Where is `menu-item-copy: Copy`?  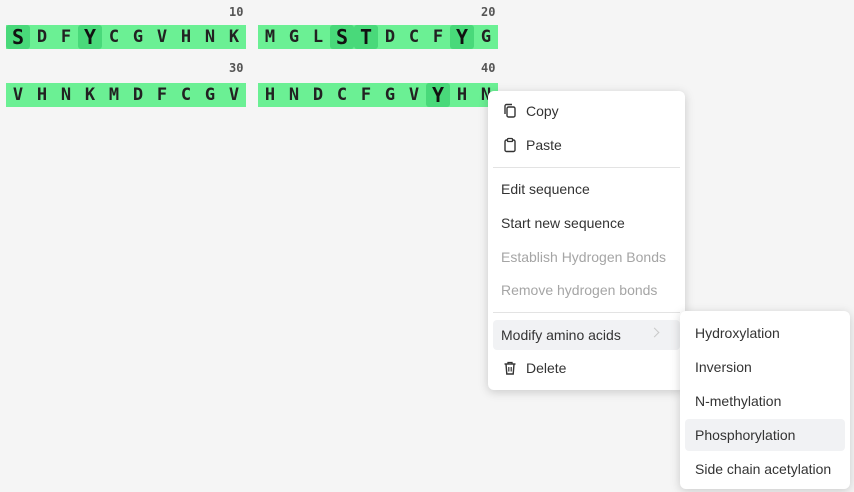
menu-item-copy: Copy is located at coordinates (586, 111).